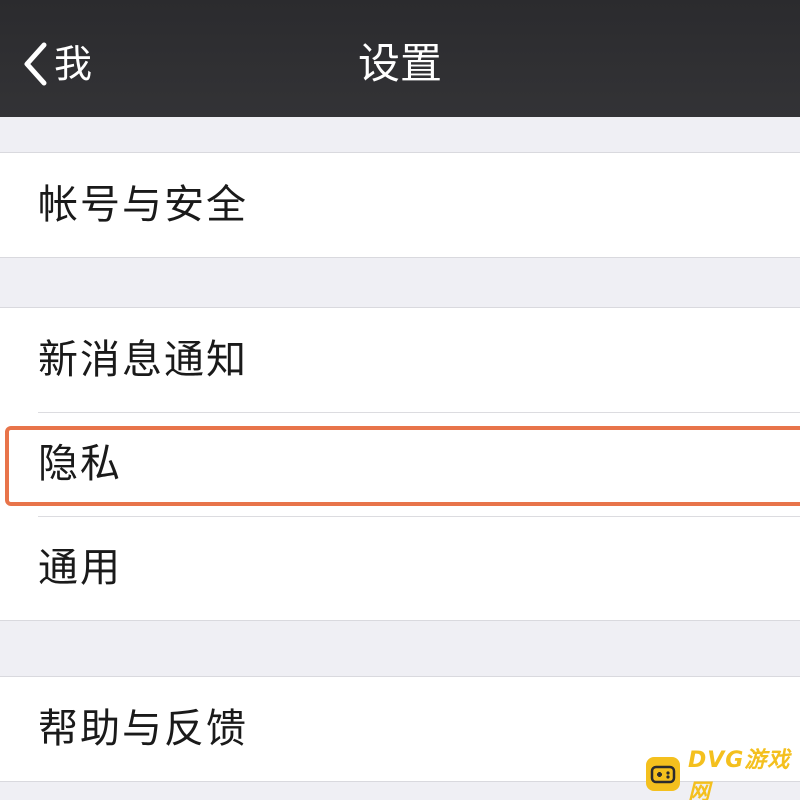 This screenshot has height=800, width=800. What do you see at coordinates (400, 568) in the screenshot?
I see `cell-general: 通用` at bounding box center [400, 568].